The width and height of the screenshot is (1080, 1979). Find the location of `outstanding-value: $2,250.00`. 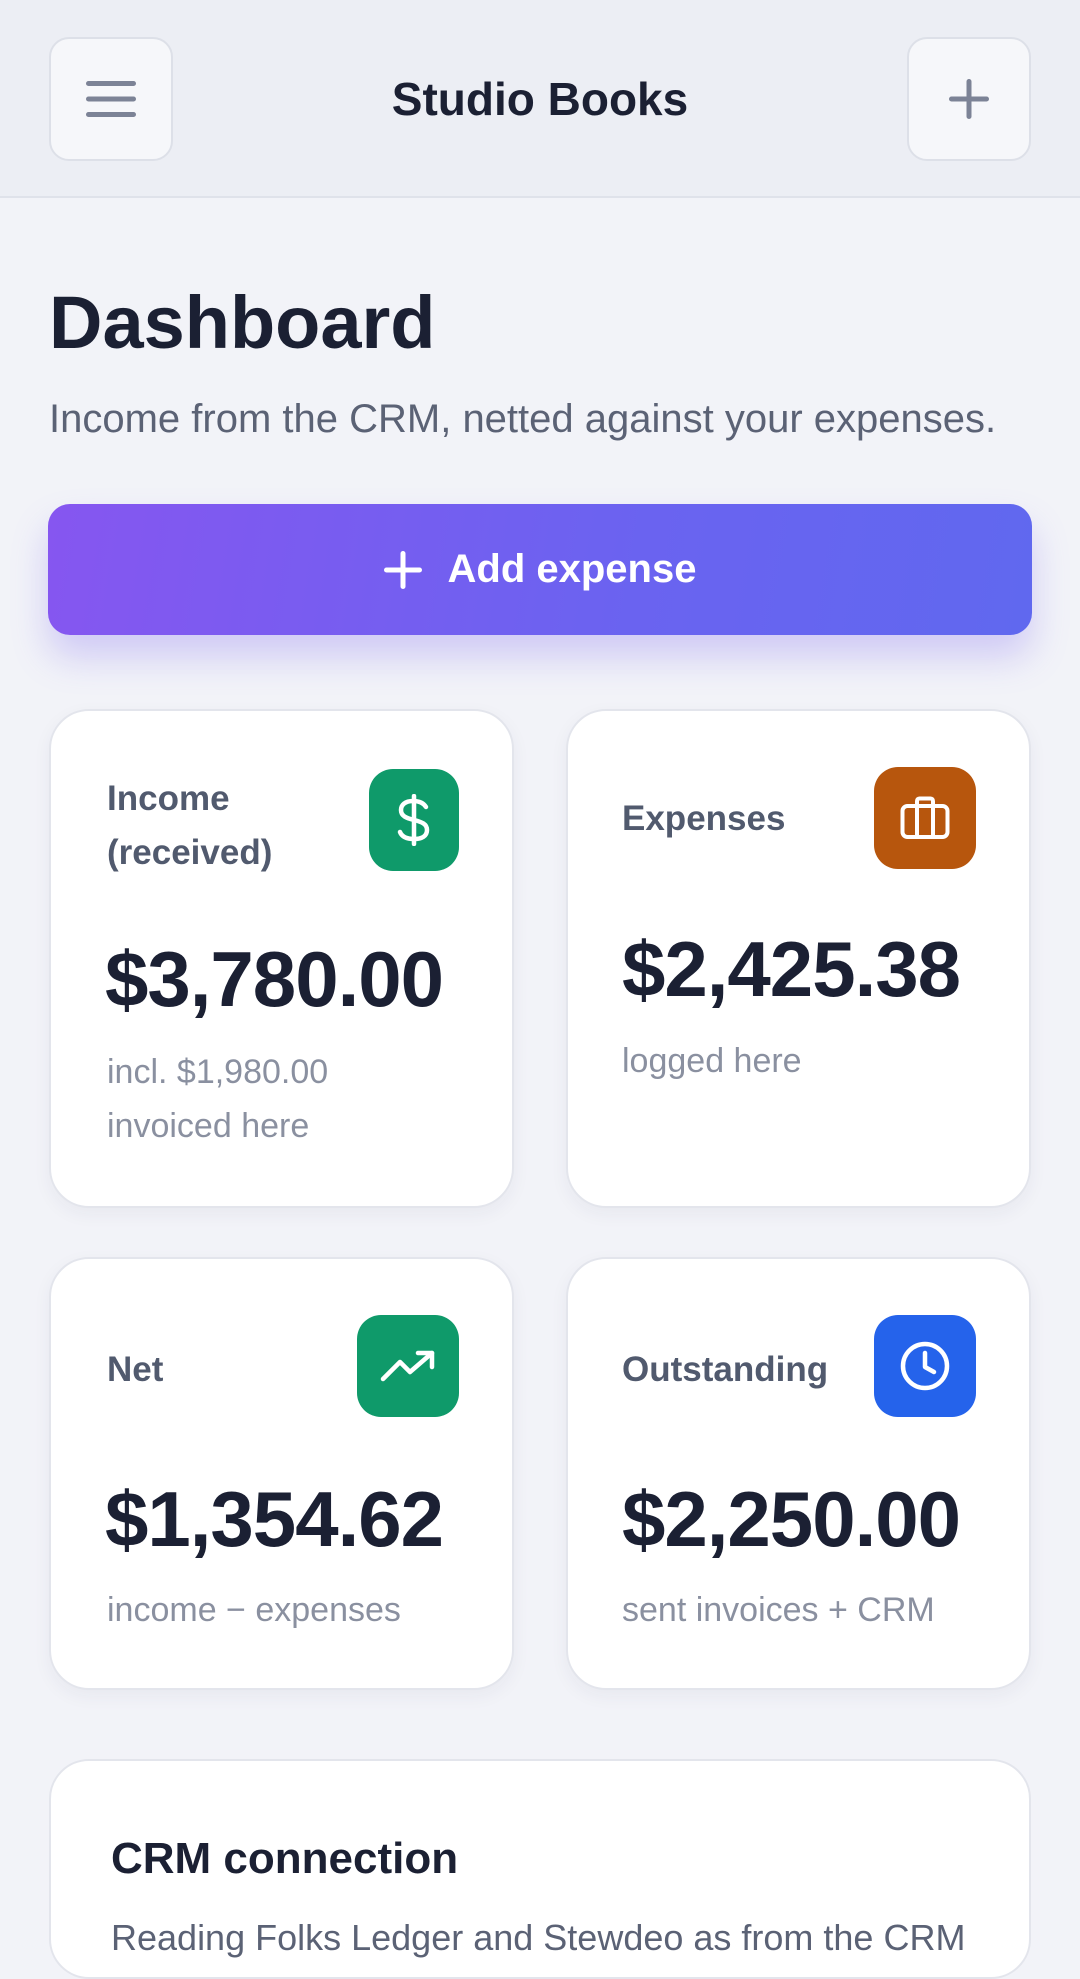

outstanding-value: $2,250.00 is located at coordinates (791, 1519).